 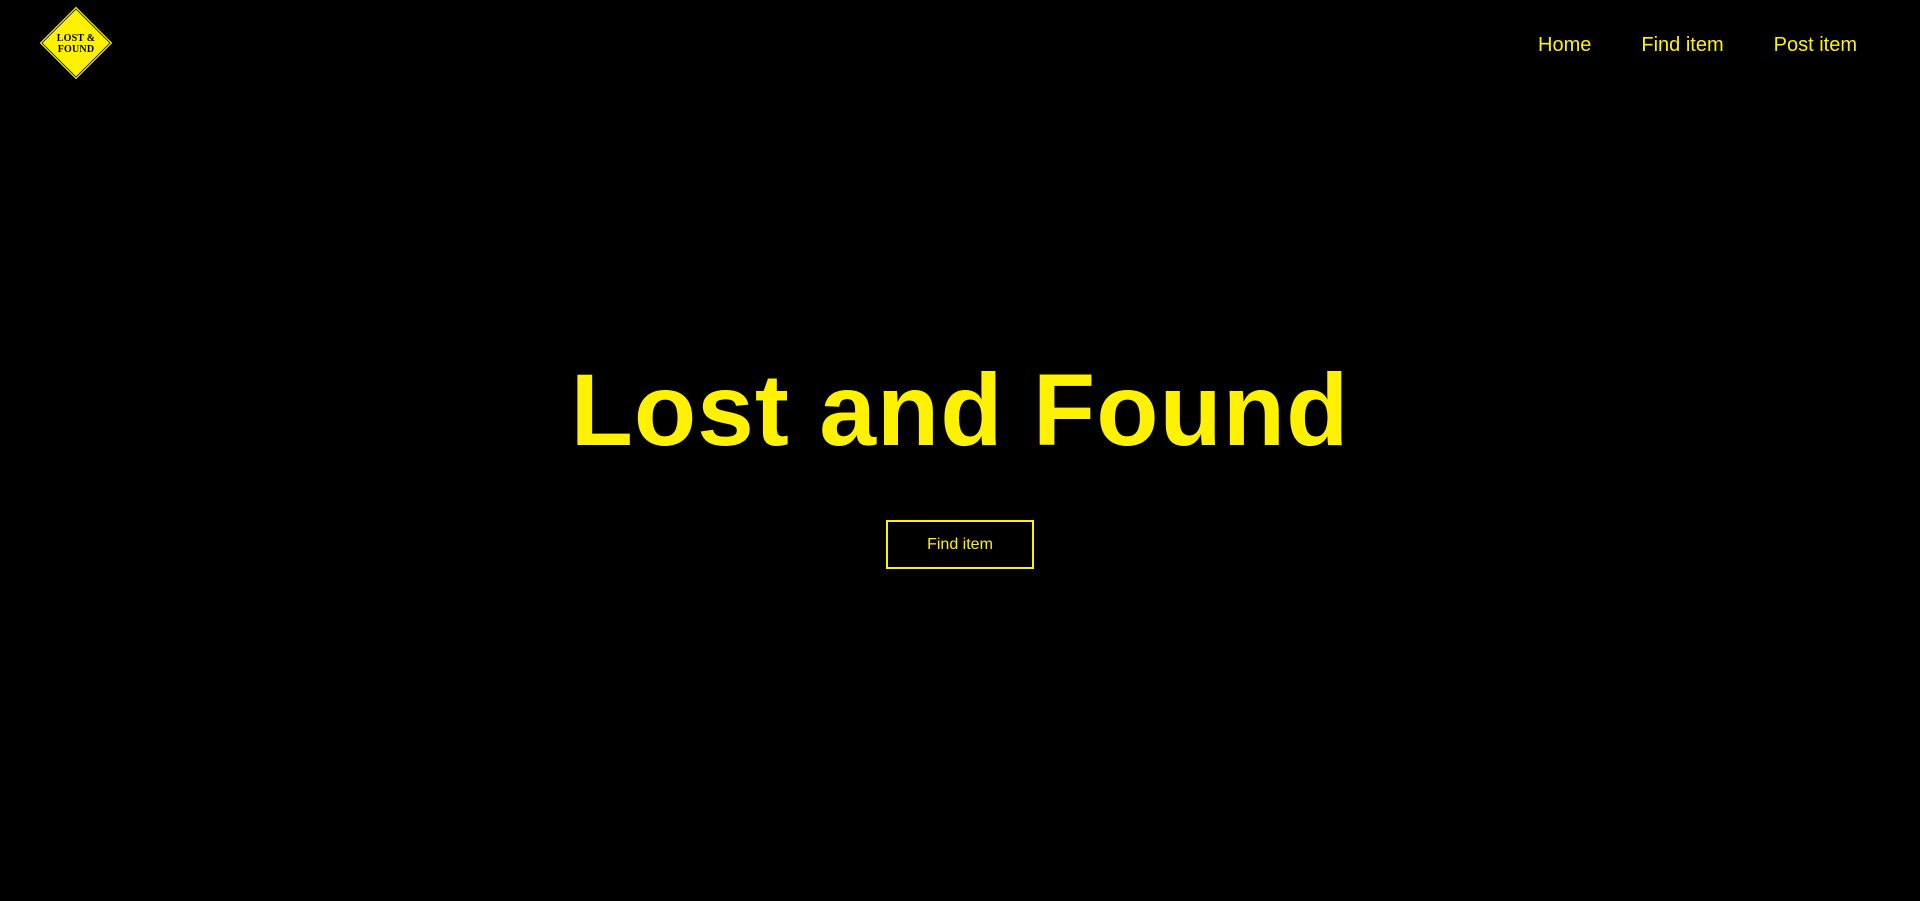 What do you see at coordinates (1682, 45) in the screenshot?
I see `nav-find-item-link: Find item` at bounding box center [1682, 45].